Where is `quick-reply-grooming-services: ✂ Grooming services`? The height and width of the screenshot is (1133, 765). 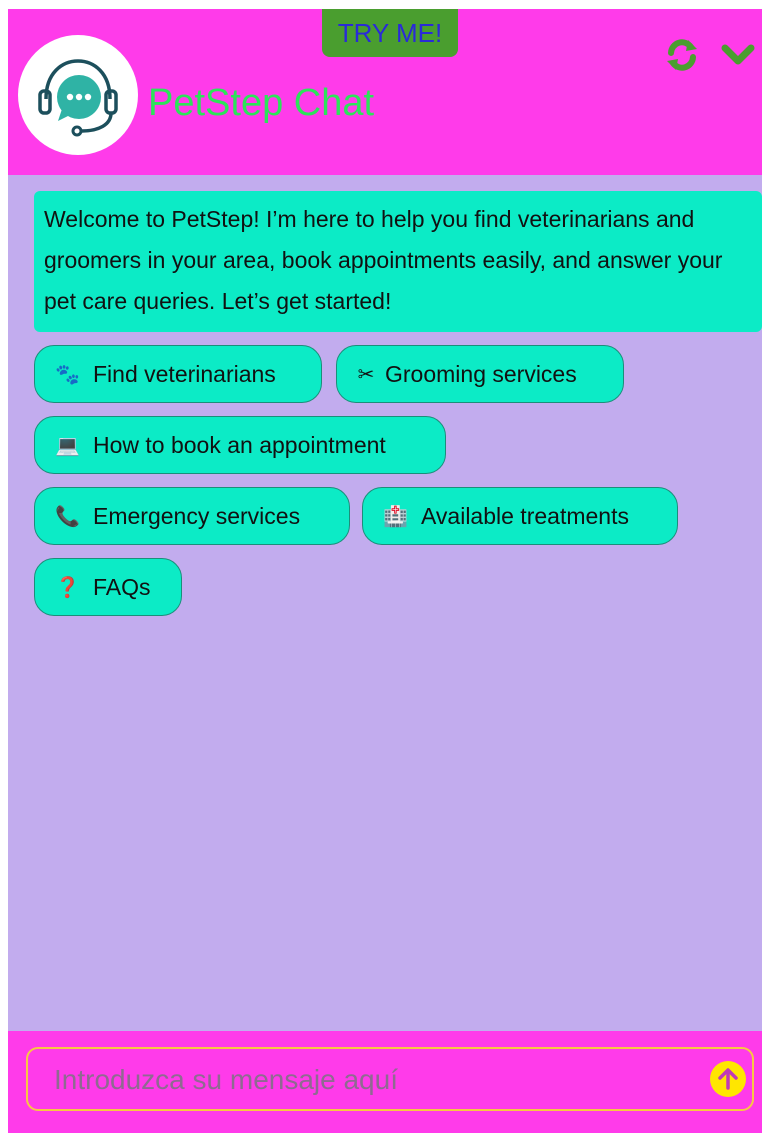 quick-reply-grooming-services: ✂ Grooming services is located at coordinates (480, 374).